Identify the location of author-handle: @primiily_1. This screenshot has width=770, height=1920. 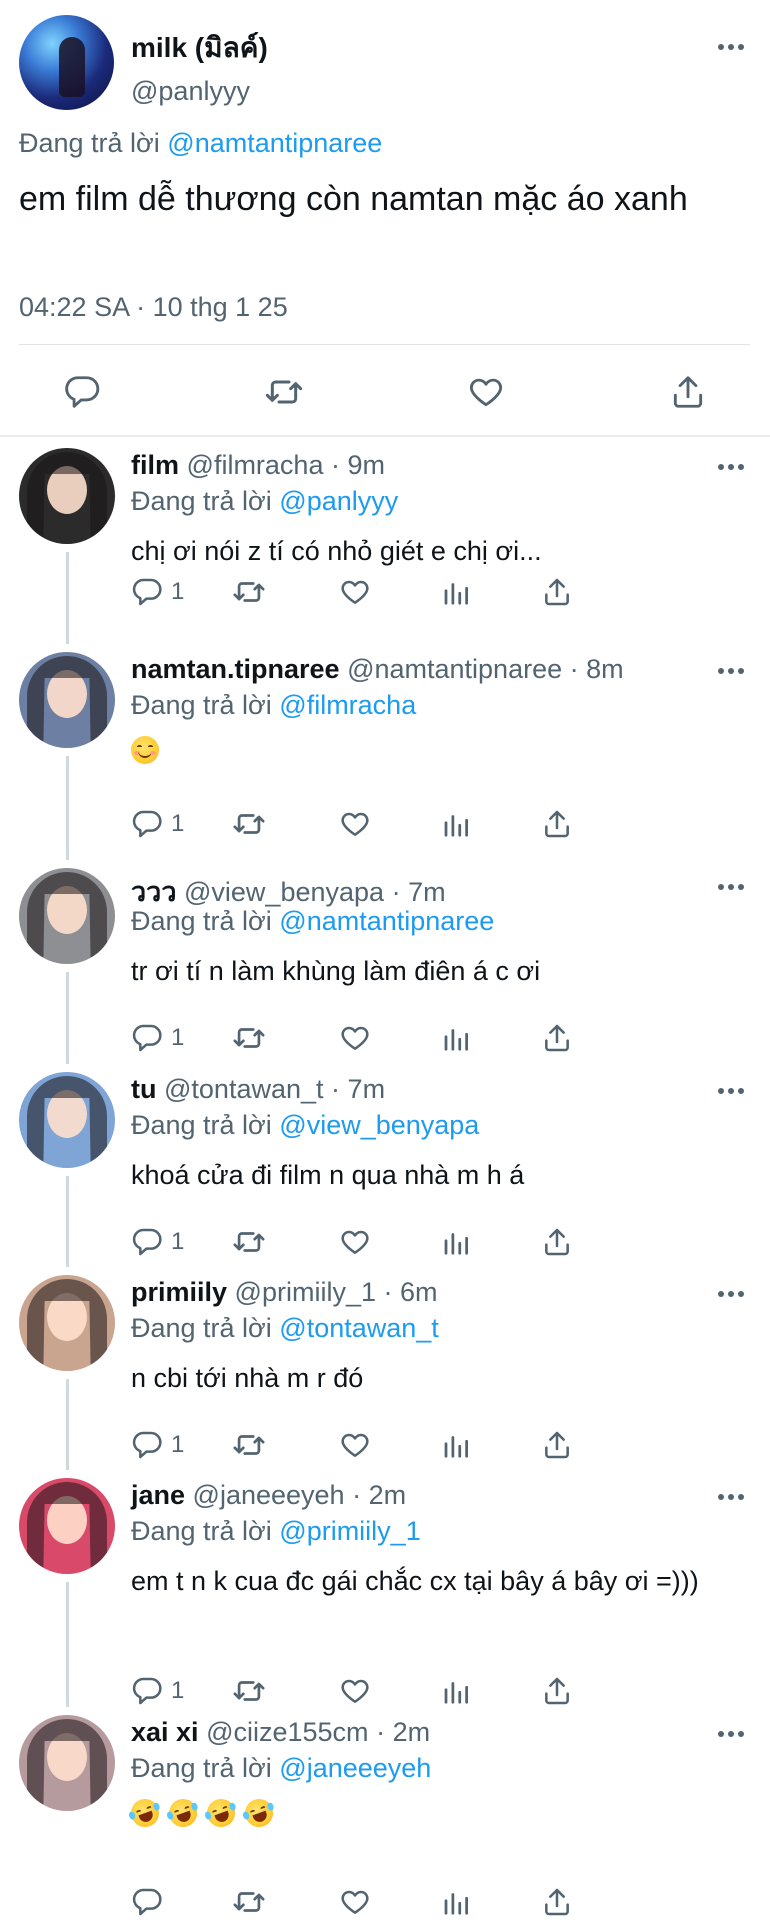
(305, 1292).